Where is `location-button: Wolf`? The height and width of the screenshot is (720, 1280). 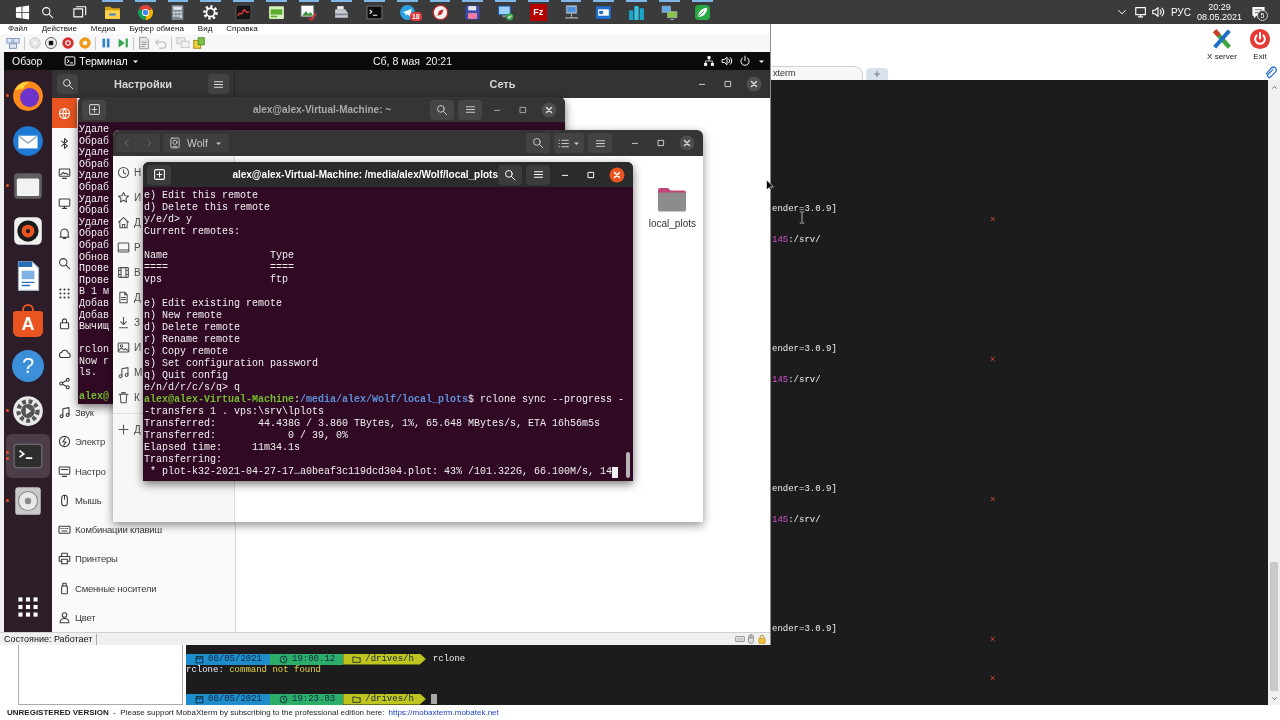 location-button: Wolf is located at coordinates (196, 143).